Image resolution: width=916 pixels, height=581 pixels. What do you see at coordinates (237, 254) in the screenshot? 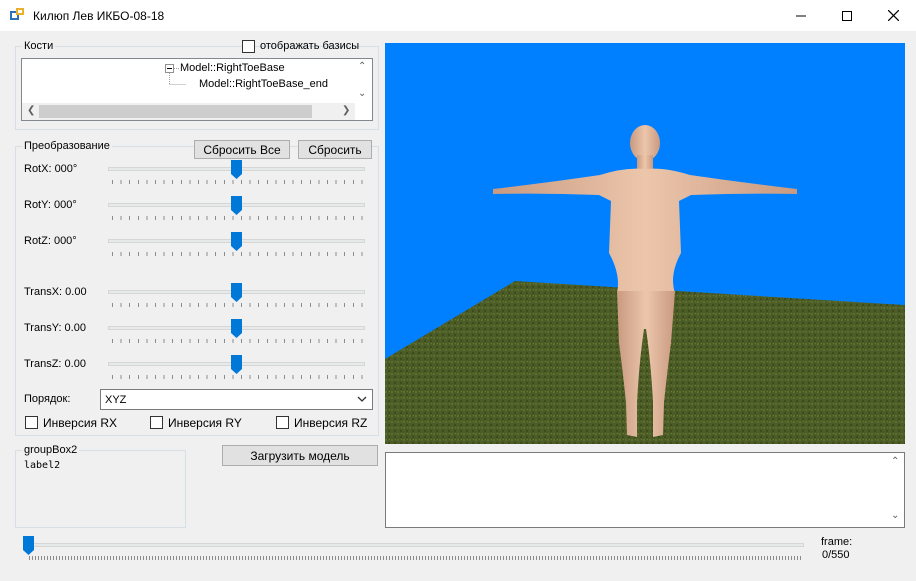
I see `slider-ticks-rotz` at bounding box center [237, 254].